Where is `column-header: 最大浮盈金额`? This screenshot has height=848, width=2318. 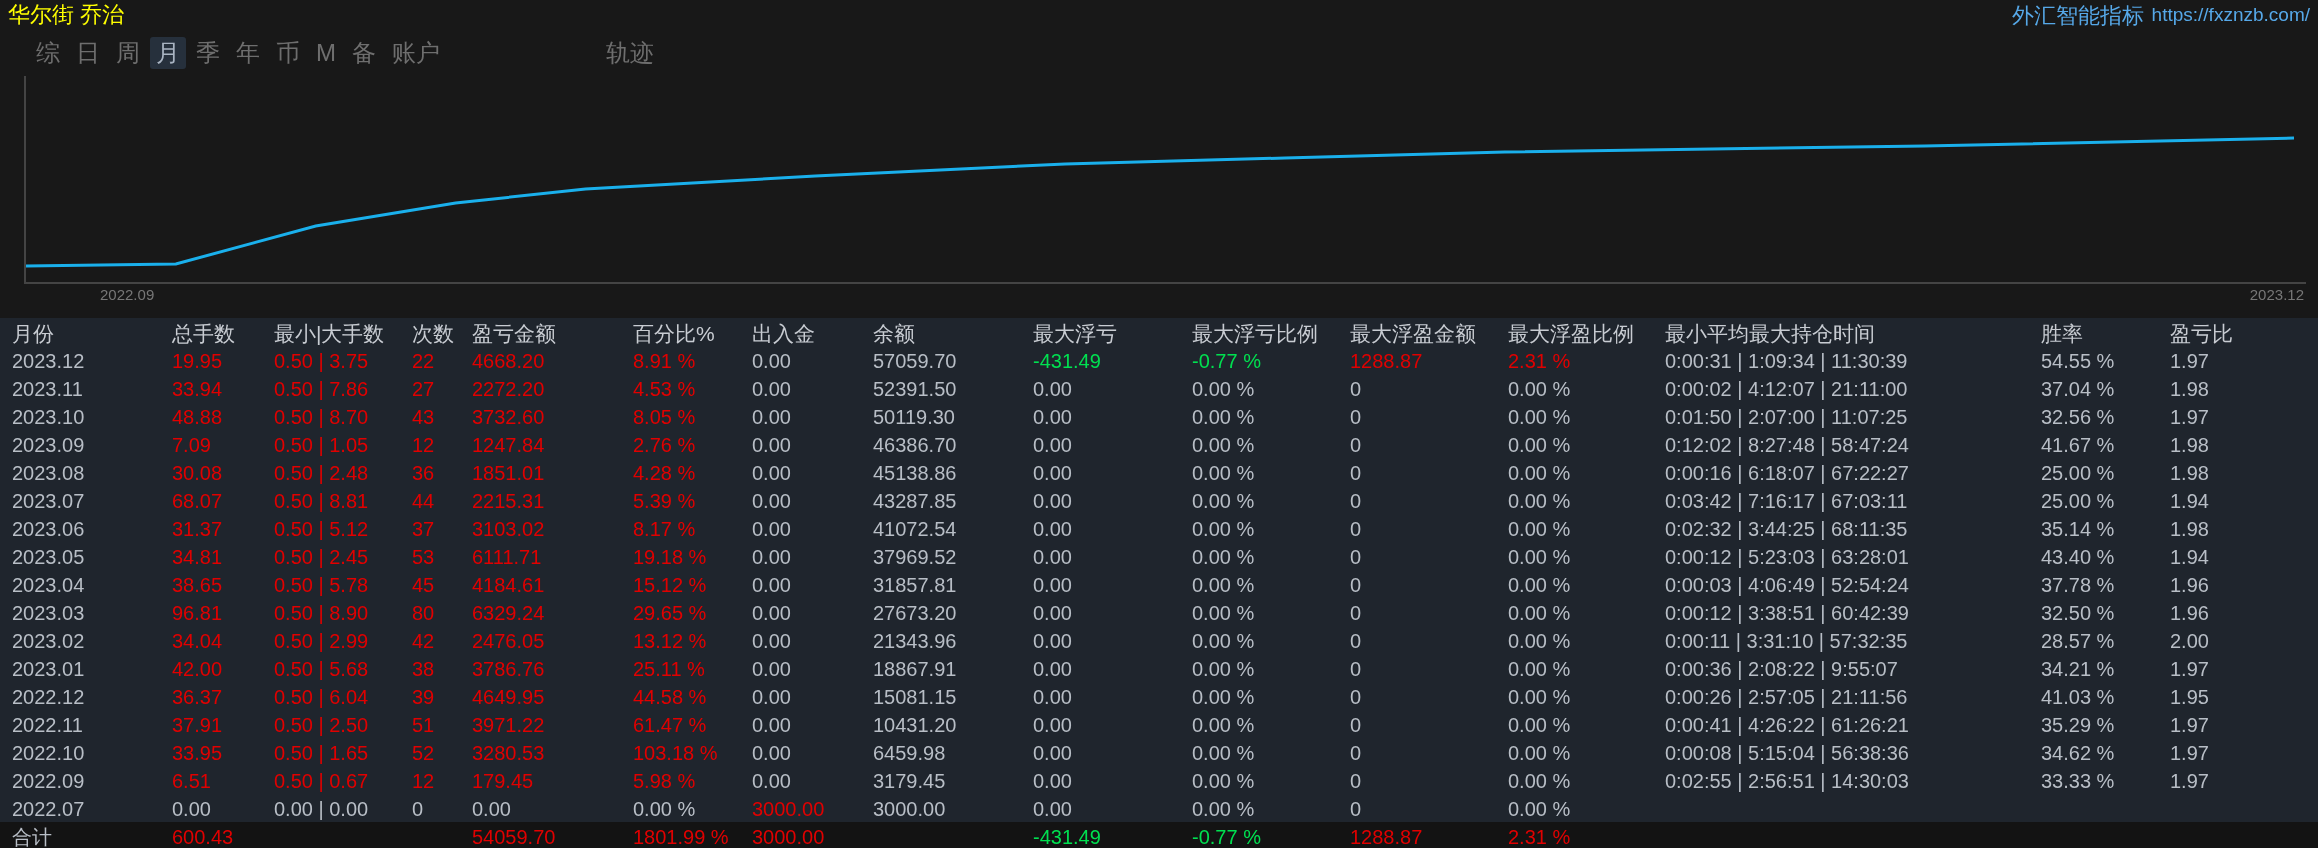
column-header: 最大浮盈金额 is located at coordinates (1413, 334).